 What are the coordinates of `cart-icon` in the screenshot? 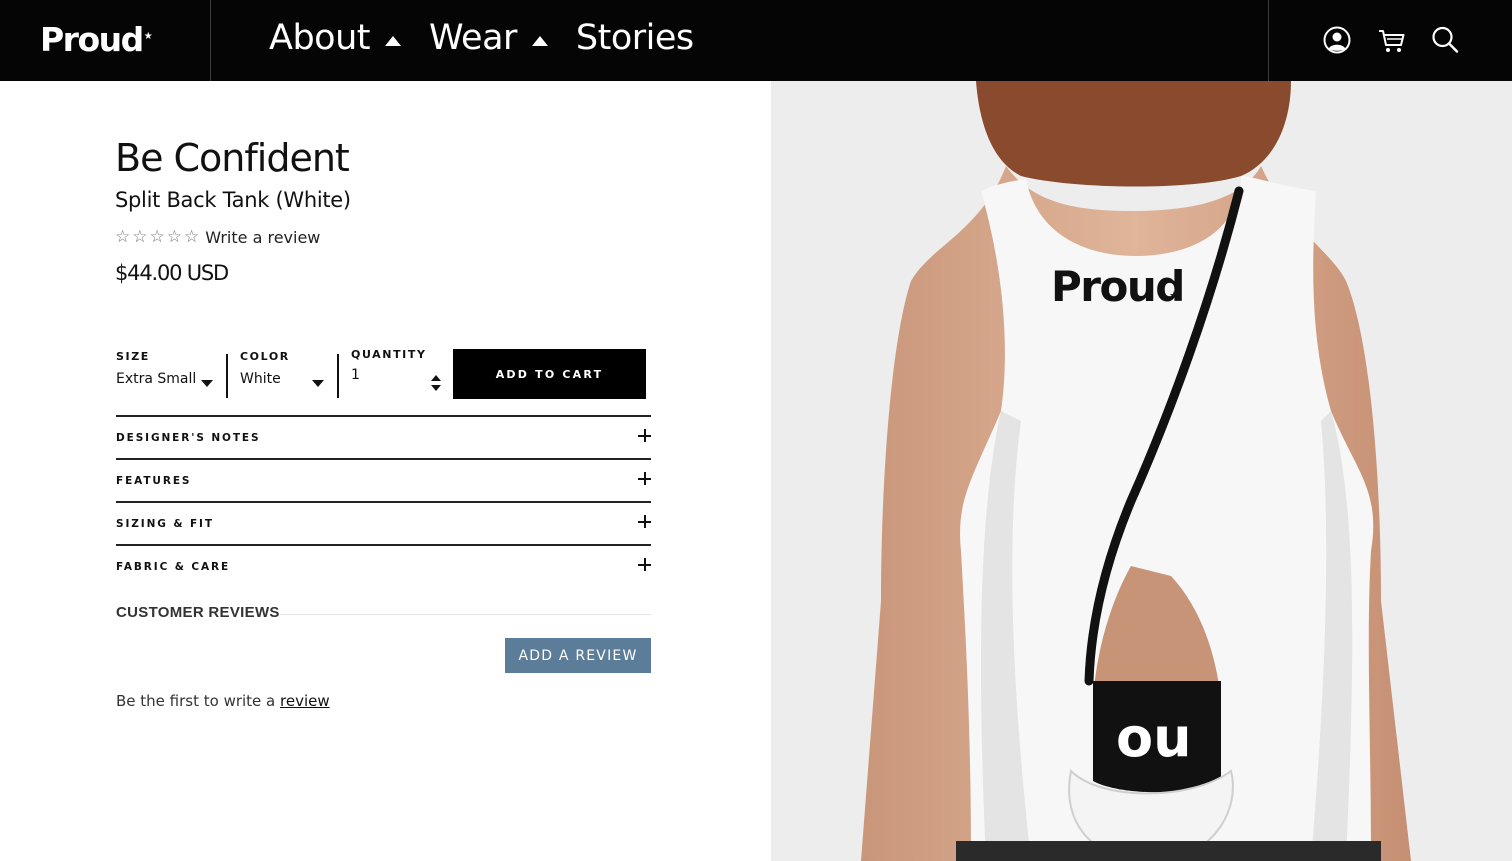 It's located at (1391, 40).